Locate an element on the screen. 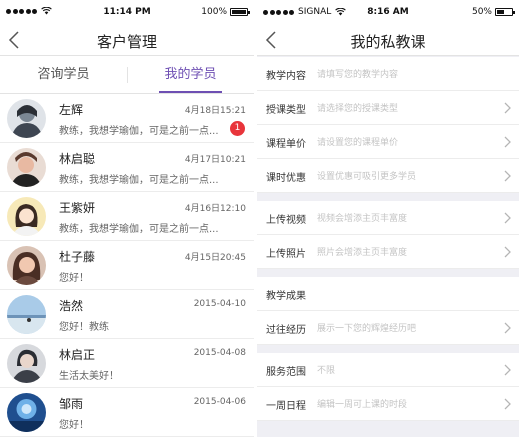  field-placeholder: 编辑一周可上课的时段 is located at coordinates (362, 405).